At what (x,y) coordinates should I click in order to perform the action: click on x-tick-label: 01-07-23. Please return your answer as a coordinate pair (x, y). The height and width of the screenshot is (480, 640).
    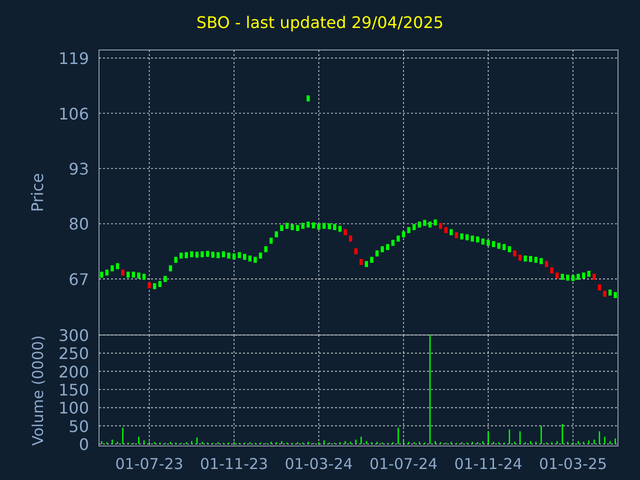
    Looking at the image, I should click on (149, 464).